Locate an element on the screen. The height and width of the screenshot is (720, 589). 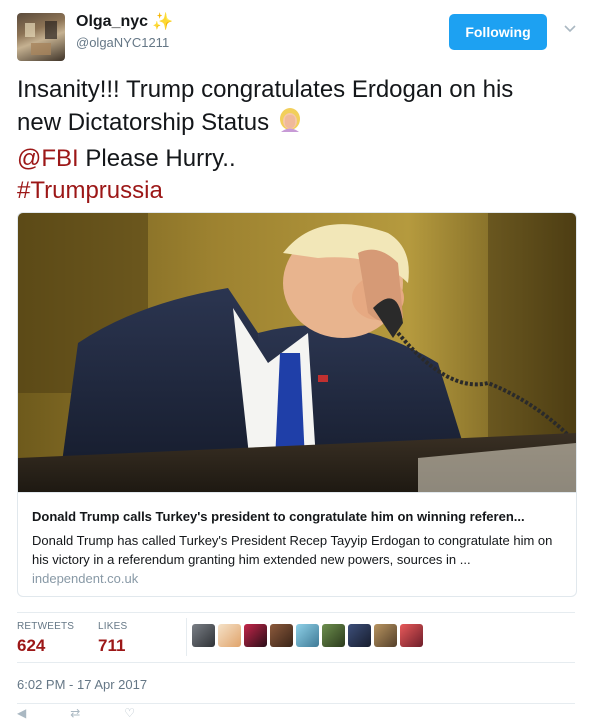
retweet-icon: ⇄ is located at coordinates (75, 713).